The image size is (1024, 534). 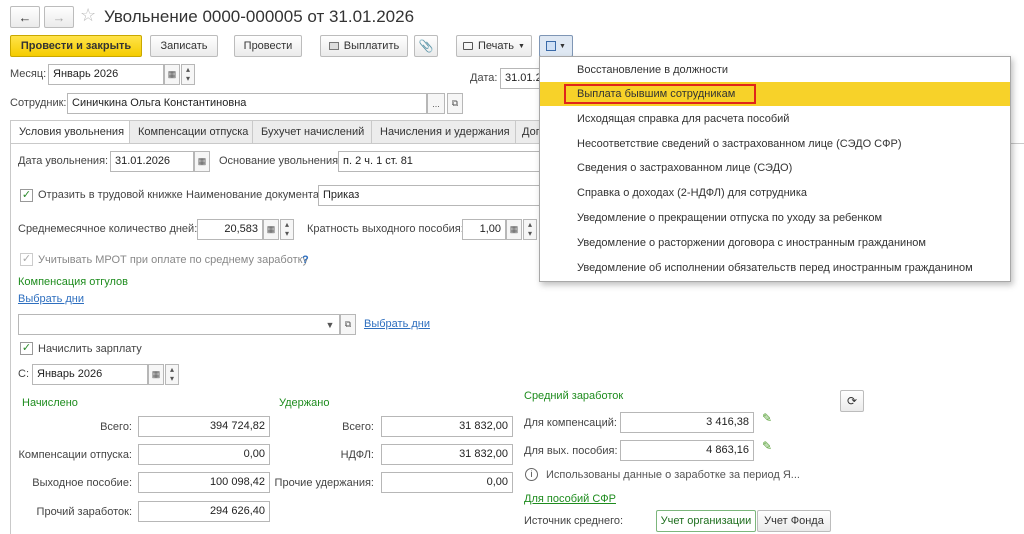 What do you see at coordinates (59, 17) in the screenshot?
I see `forward-button: →` at bounding box center [59, 17].